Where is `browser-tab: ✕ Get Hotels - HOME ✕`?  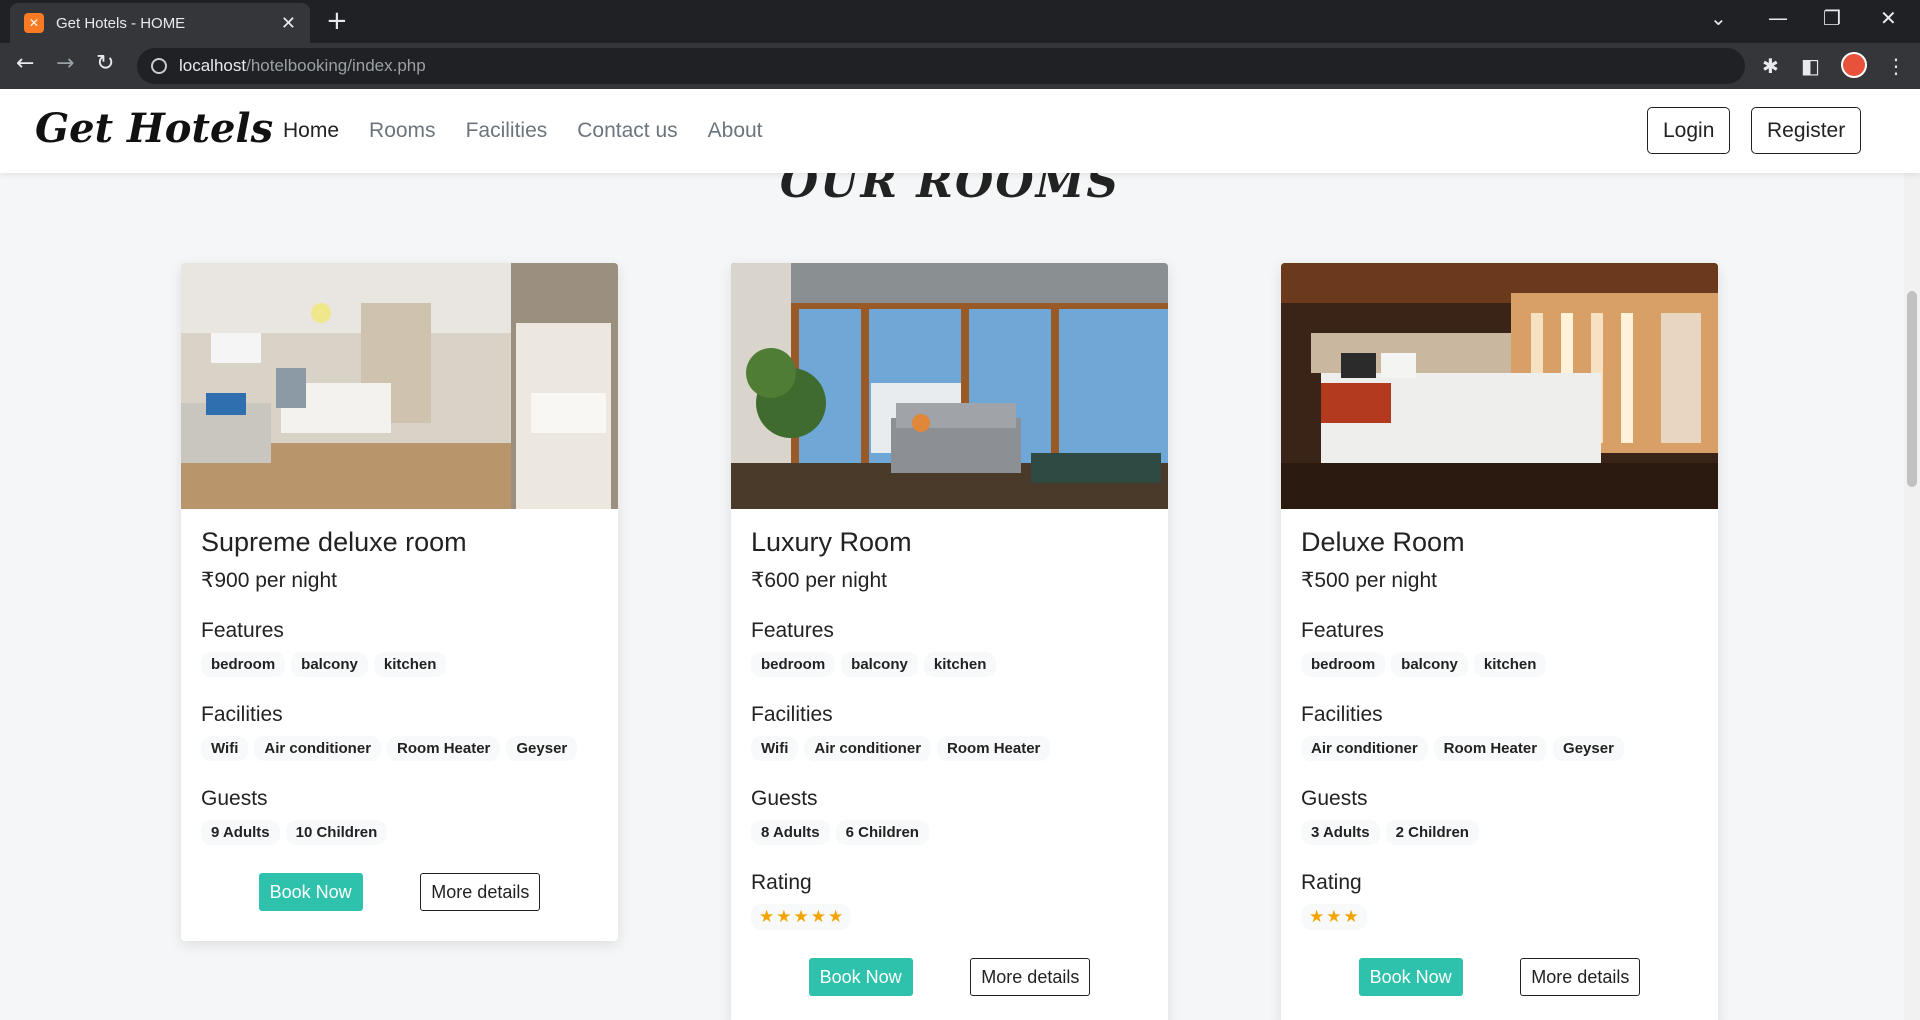 browser-tab: ✕ Get Hotels - HOME ✕ is located at coordinates (160, 23).